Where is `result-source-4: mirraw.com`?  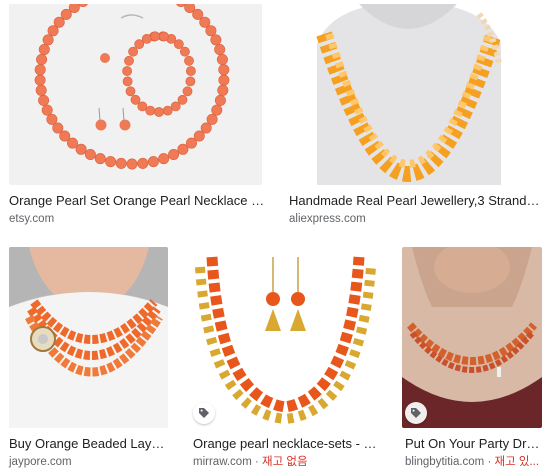
result-source-4: mirraw.com is located at coordinates (222, 462).